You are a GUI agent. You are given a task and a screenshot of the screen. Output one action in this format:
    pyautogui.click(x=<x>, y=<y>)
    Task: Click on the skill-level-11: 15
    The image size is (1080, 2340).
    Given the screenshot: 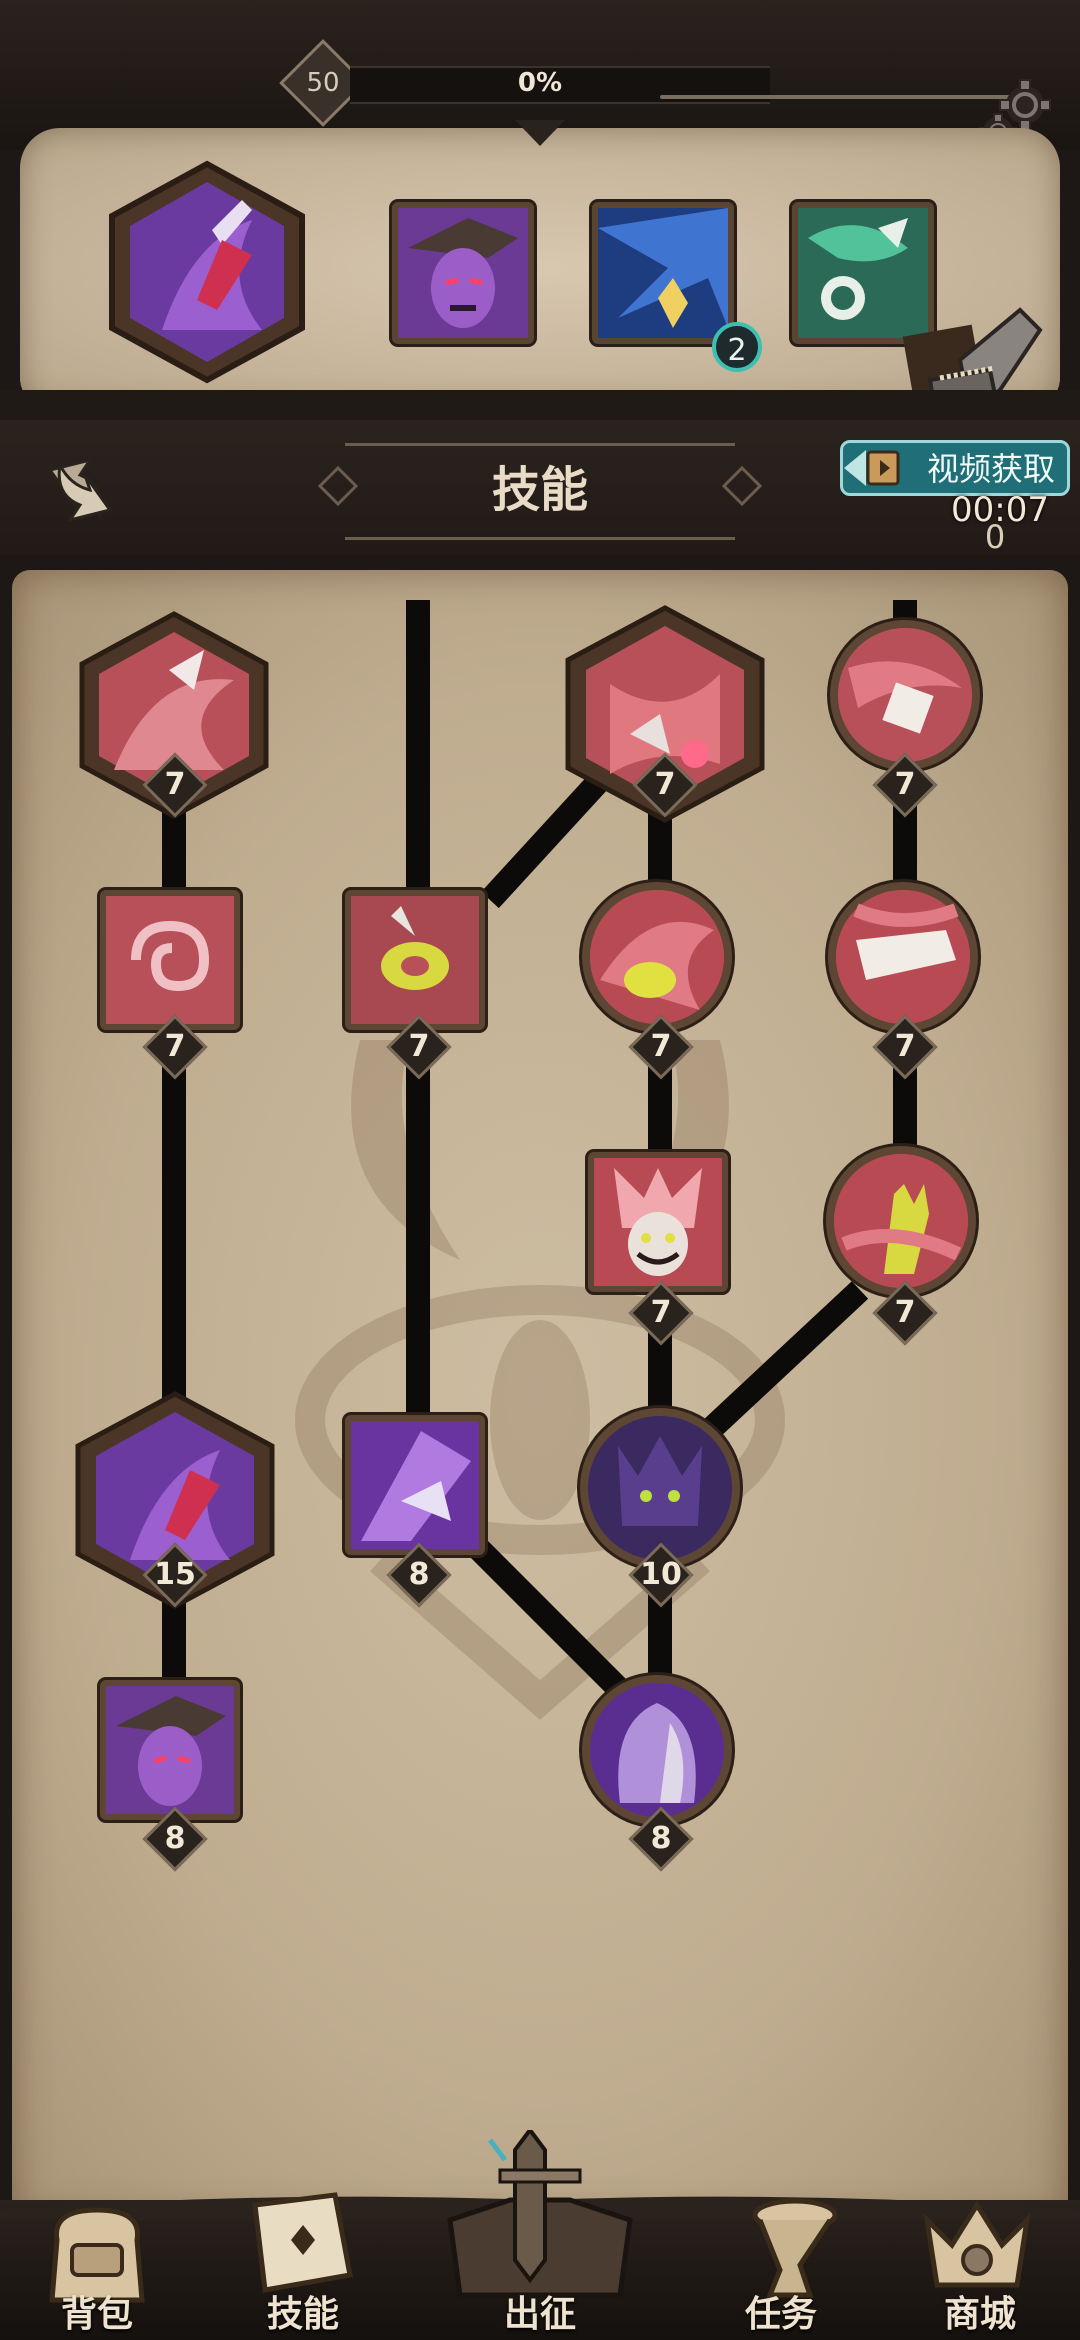 What is the action you would take?
    pyautogui.click(x=175, y=1574)
    